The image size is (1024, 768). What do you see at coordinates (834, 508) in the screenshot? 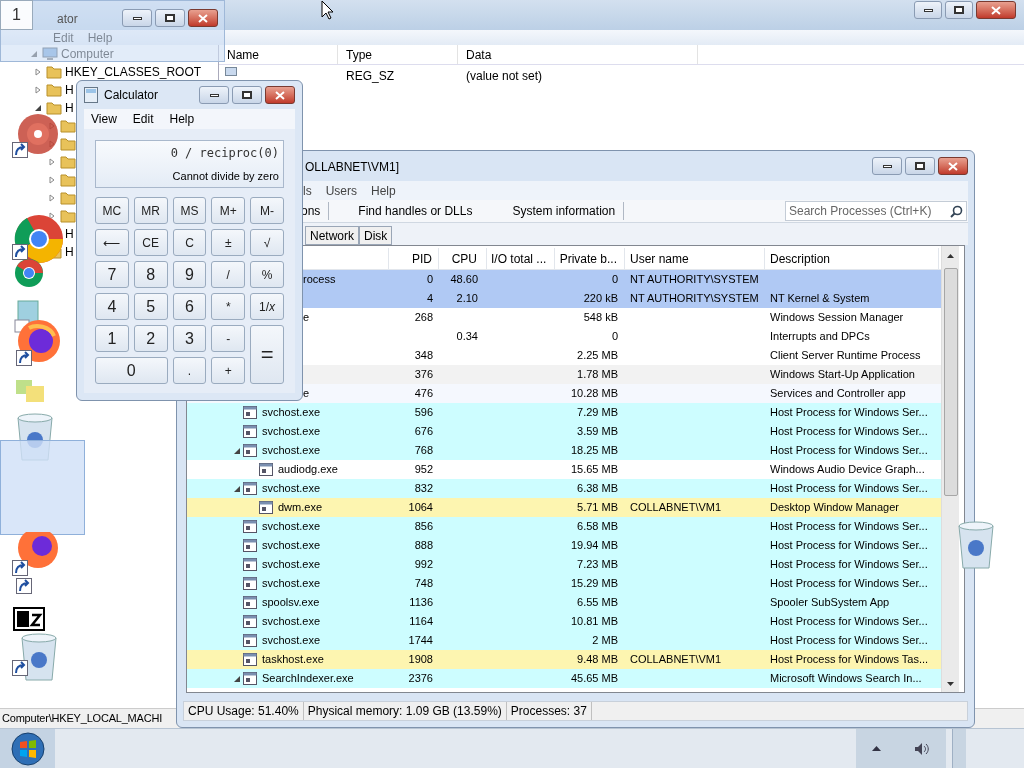
I see `table-cell-text: Desktop Window Manager` at bounding box center [834, 508].